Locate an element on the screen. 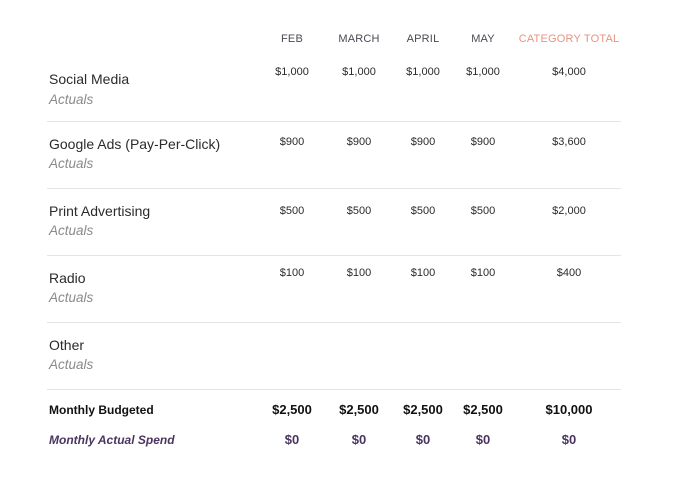 The width and height of the screenshot is (676, 487). category-row-radio: Radio Actuals $100 $100 $100 $100 $400 is located at coordinates (338, 293).